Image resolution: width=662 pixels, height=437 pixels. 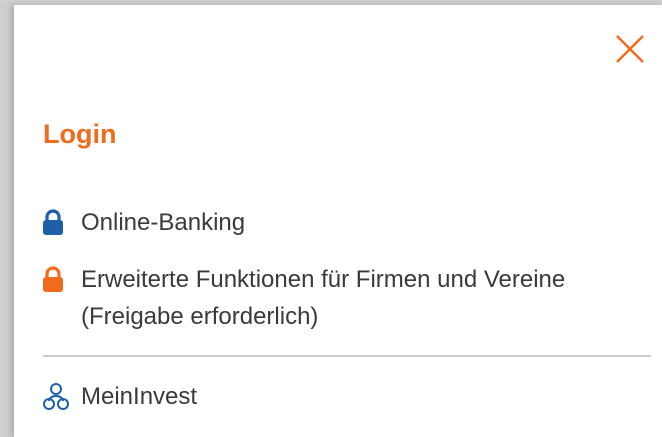 I want to click on close-button, so click(x=630, y=49).